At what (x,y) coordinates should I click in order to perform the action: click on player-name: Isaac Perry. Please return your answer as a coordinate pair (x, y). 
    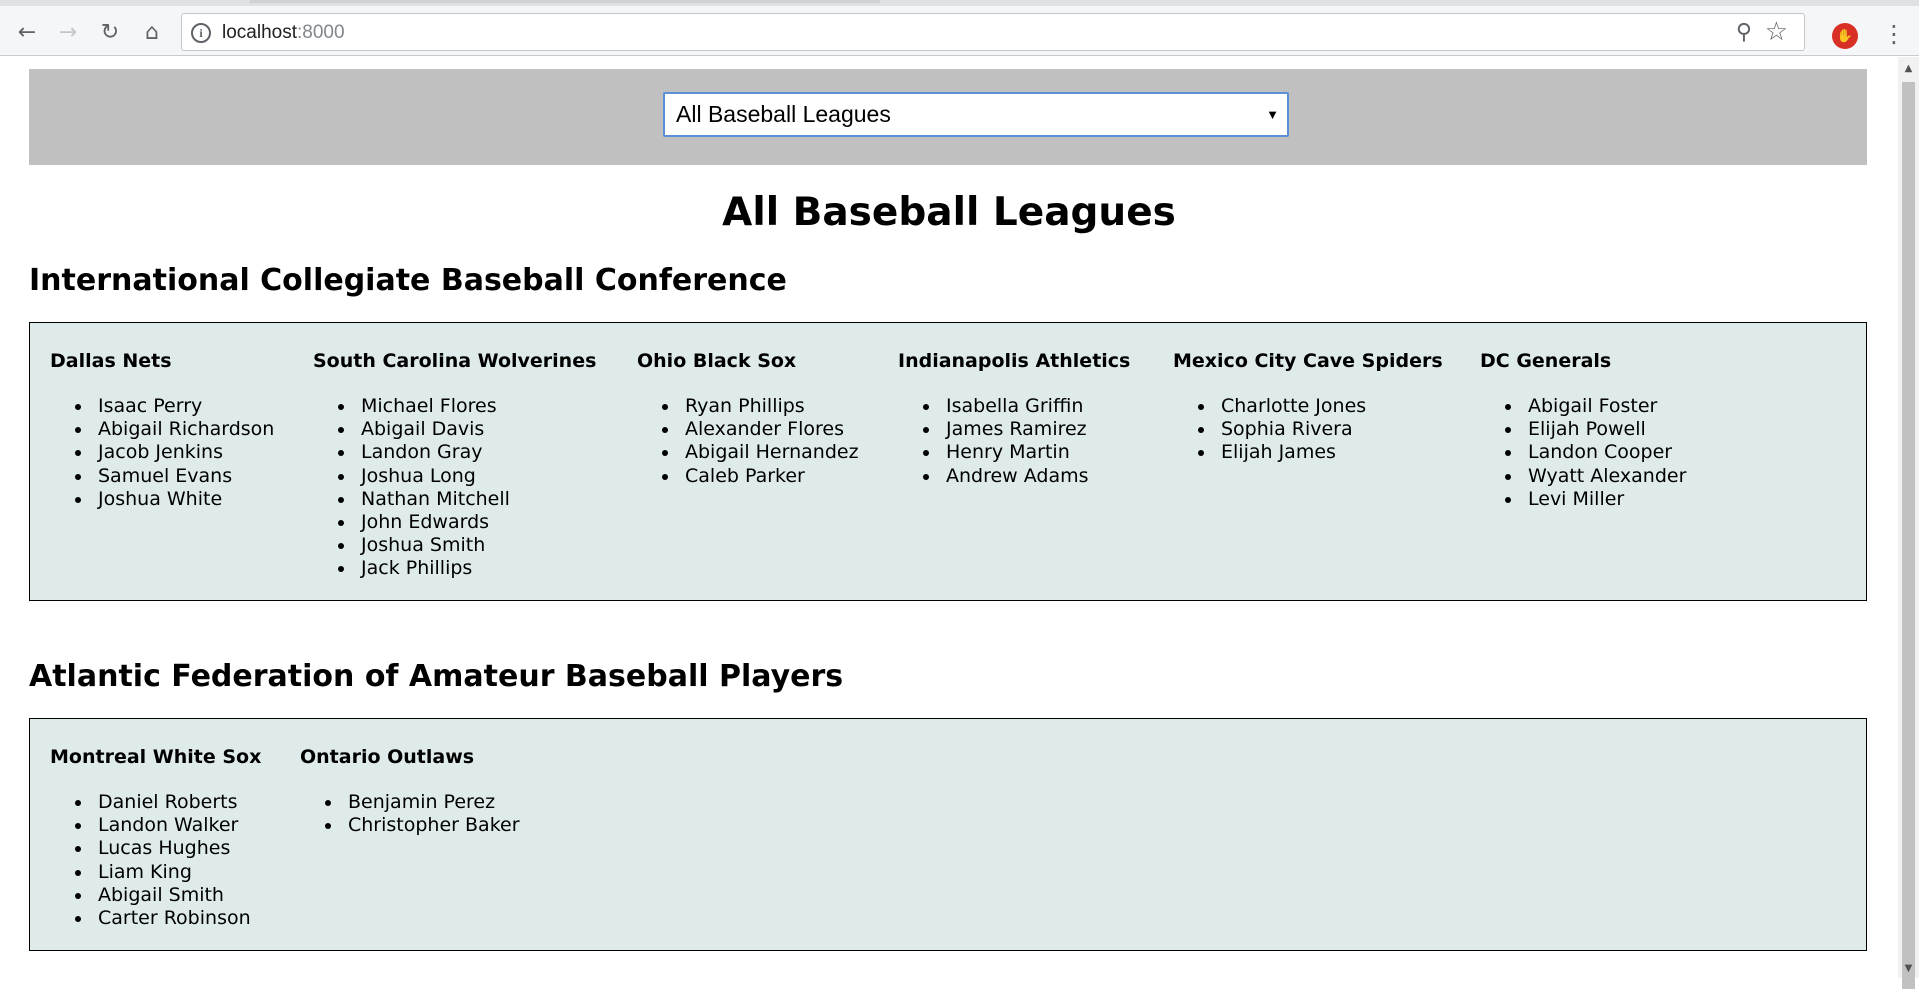
    Looking at the image, I should click on (174, 406).